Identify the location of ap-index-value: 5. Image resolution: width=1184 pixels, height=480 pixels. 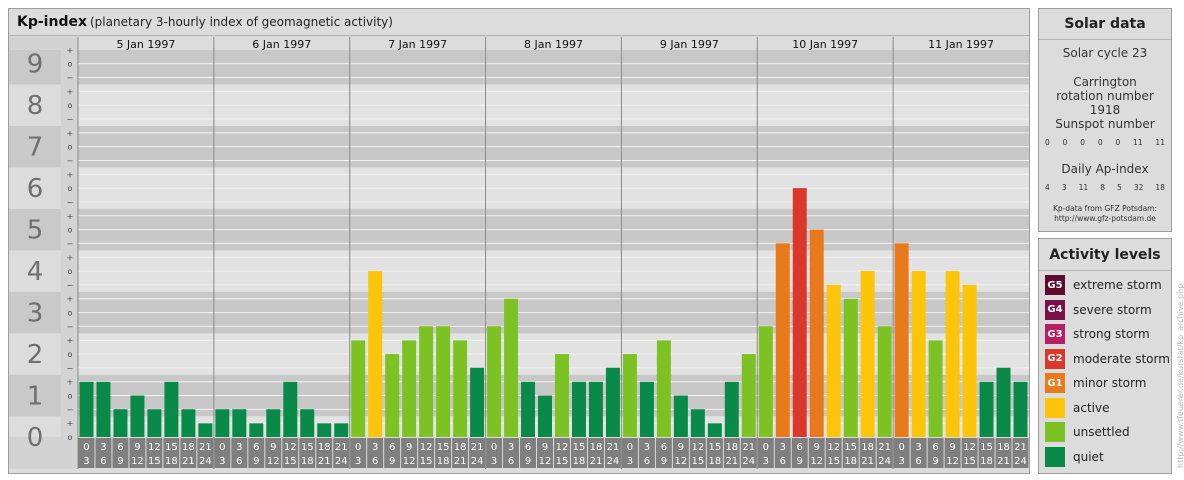
(1119, 187).